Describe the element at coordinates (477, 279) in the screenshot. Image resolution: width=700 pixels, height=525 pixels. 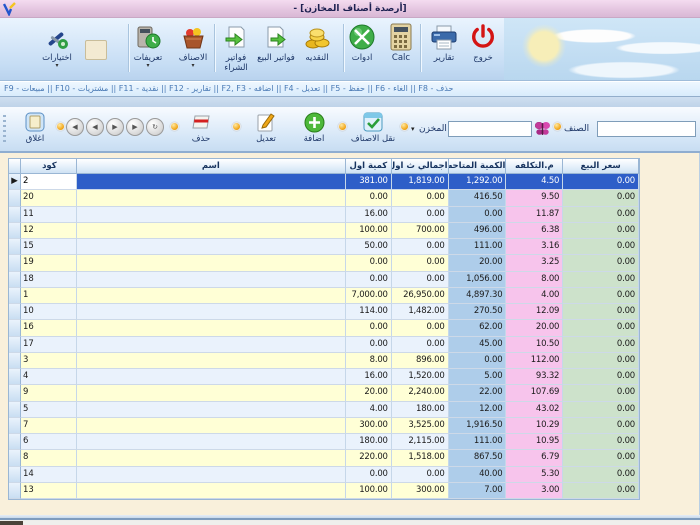
I see `cell-qty-available: 1,056.00` at that location.